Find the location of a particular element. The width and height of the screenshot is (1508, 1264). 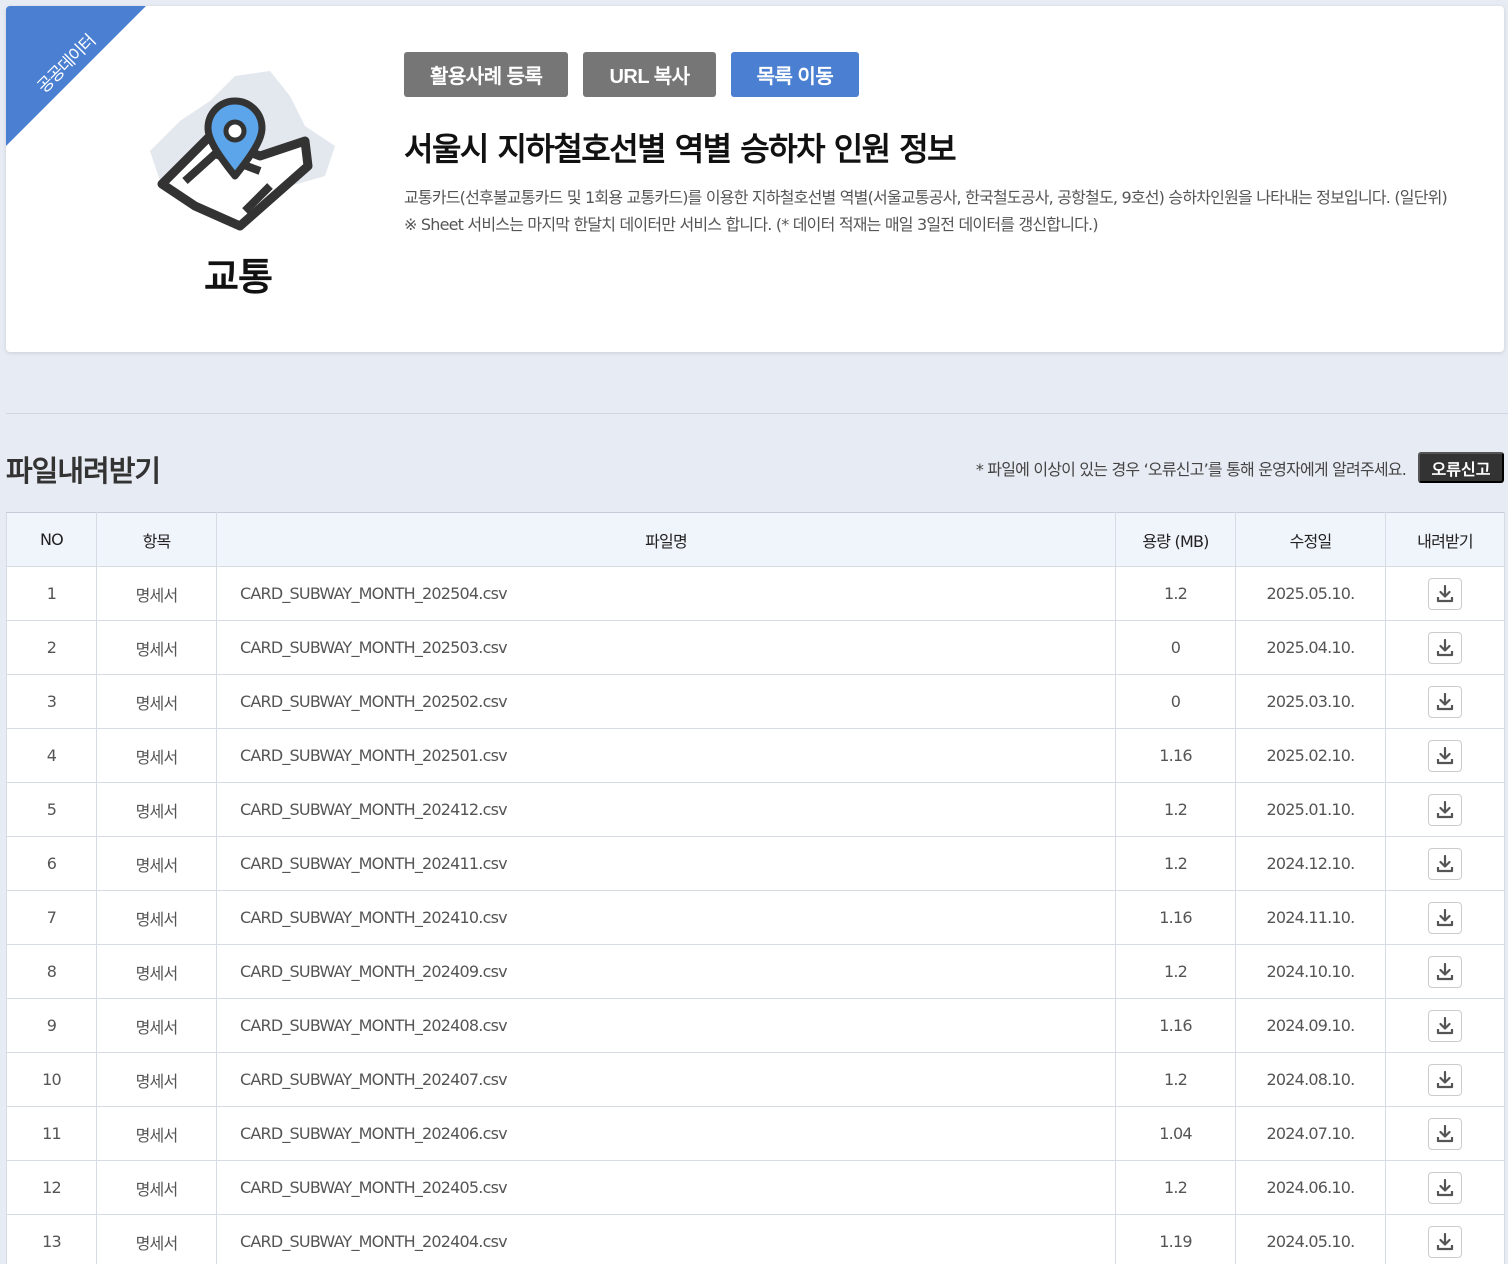

header-no: NO is located at coordinates (51, 539).